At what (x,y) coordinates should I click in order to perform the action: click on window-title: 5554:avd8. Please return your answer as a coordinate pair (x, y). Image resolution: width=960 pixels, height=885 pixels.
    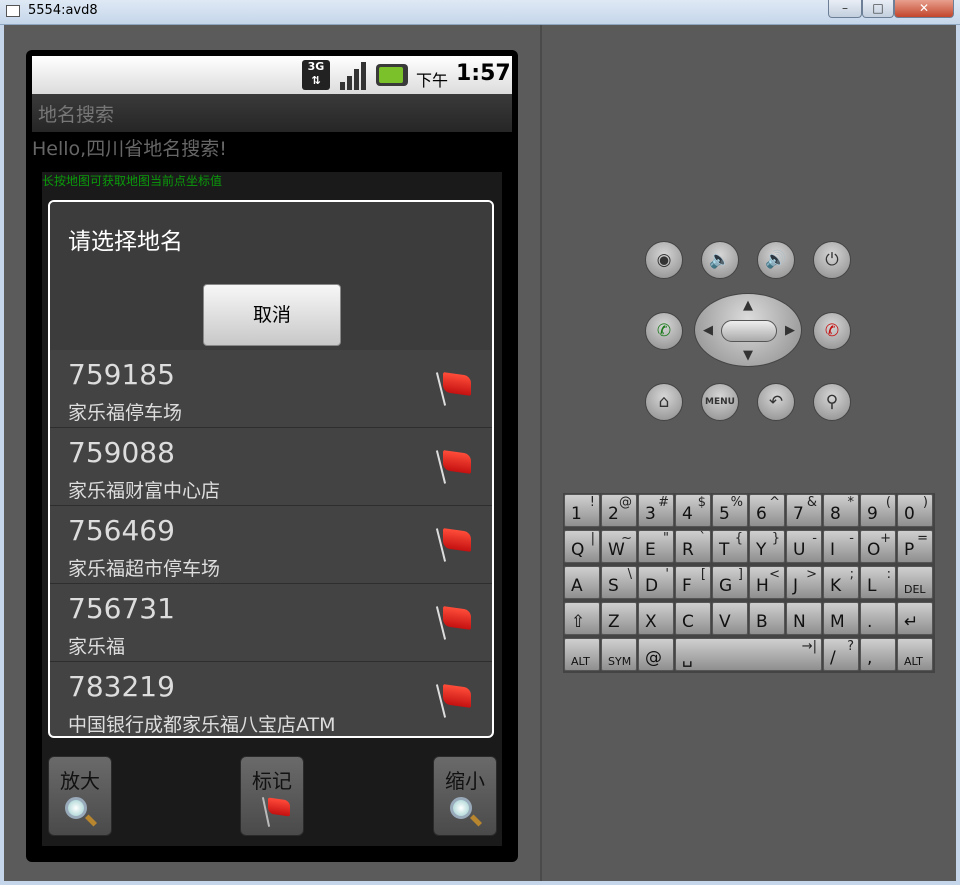
    Looking at the image, I should click on (63, 10).